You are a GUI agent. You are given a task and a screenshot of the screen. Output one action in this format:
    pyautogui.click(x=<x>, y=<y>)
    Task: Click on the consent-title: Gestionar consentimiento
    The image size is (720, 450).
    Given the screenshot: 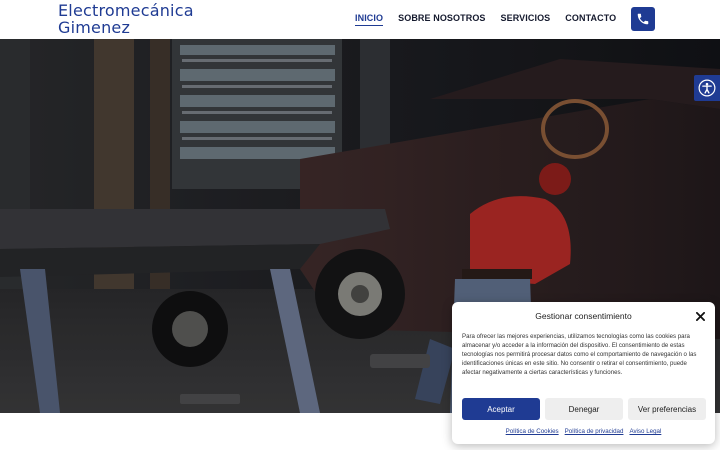 What is the action you would take?
    pyautogui.click(x=583, y=316)
    